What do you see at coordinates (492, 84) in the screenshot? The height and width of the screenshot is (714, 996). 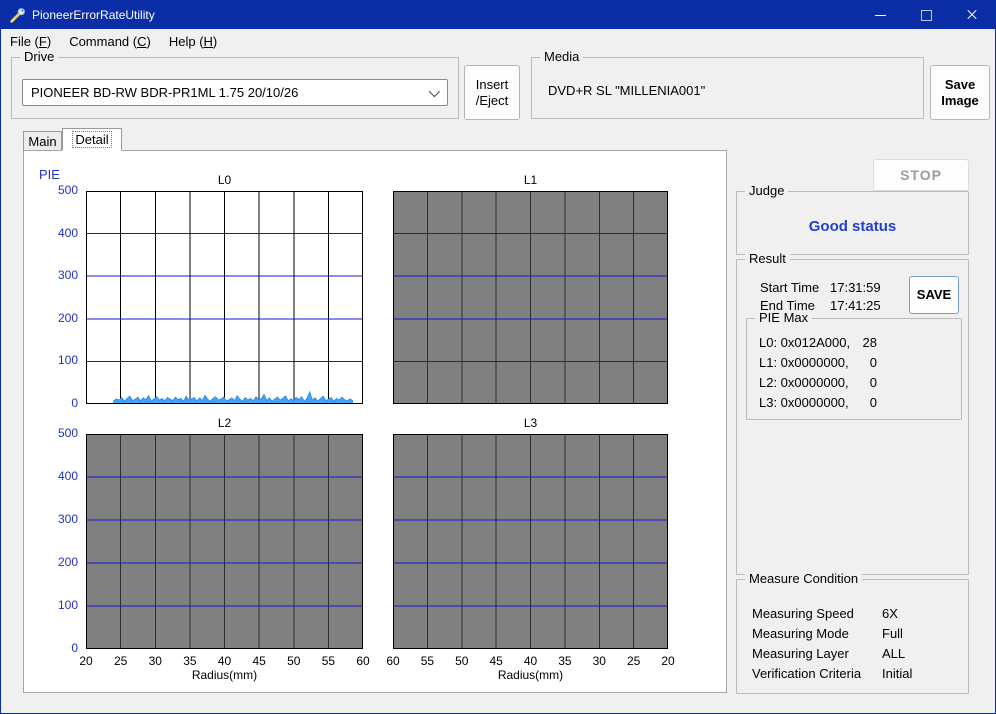 I see `insert-eject-label-line1: Insert` at bounding box center [492, 84].